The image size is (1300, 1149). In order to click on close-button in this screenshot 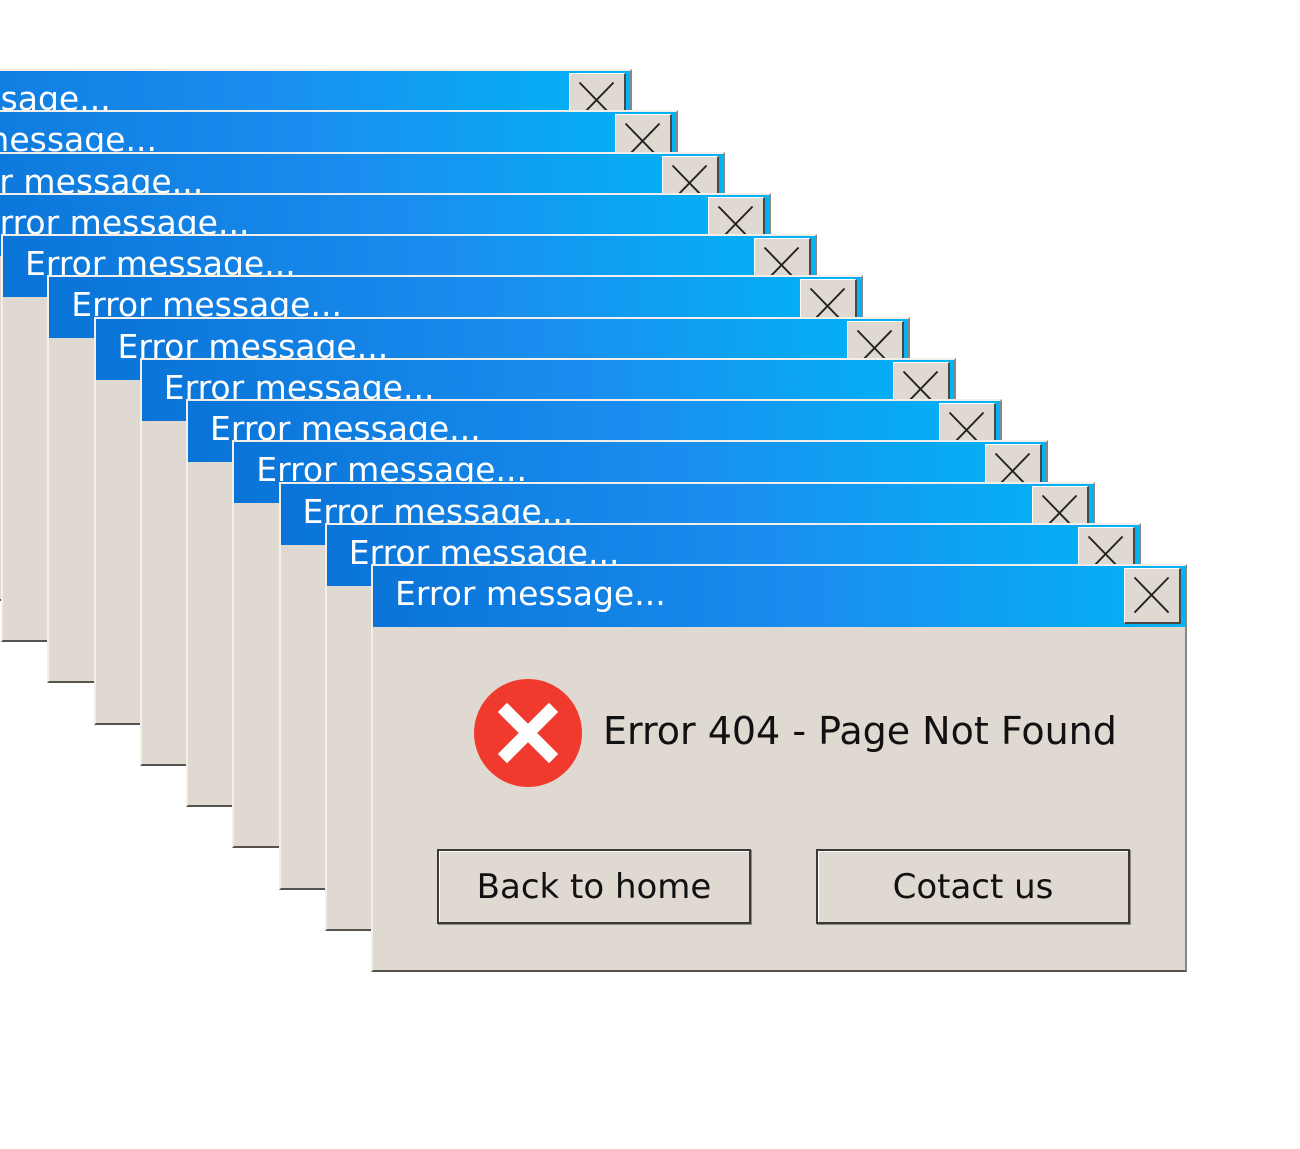, I will do `click(1152, 596)`.